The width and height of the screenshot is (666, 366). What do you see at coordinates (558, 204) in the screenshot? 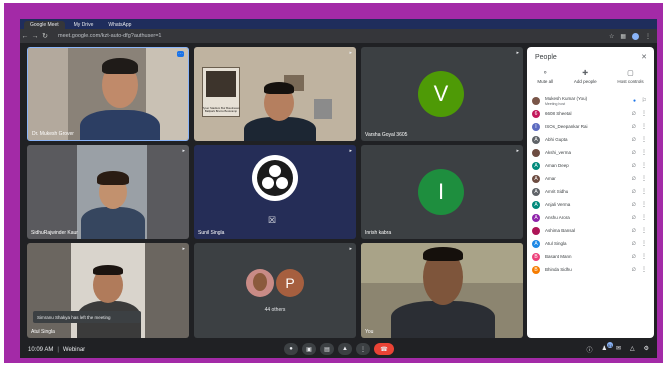
I see `participant-name: Anjali Verma` at bounding box center [558, 204].